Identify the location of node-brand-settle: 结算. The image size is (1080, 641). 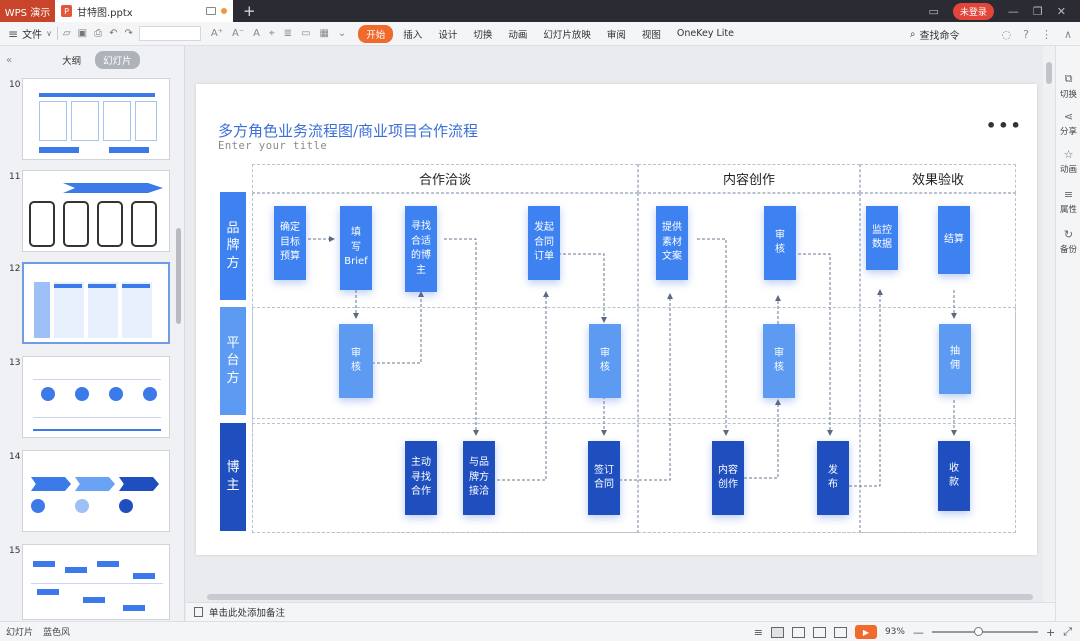
(954, 240).